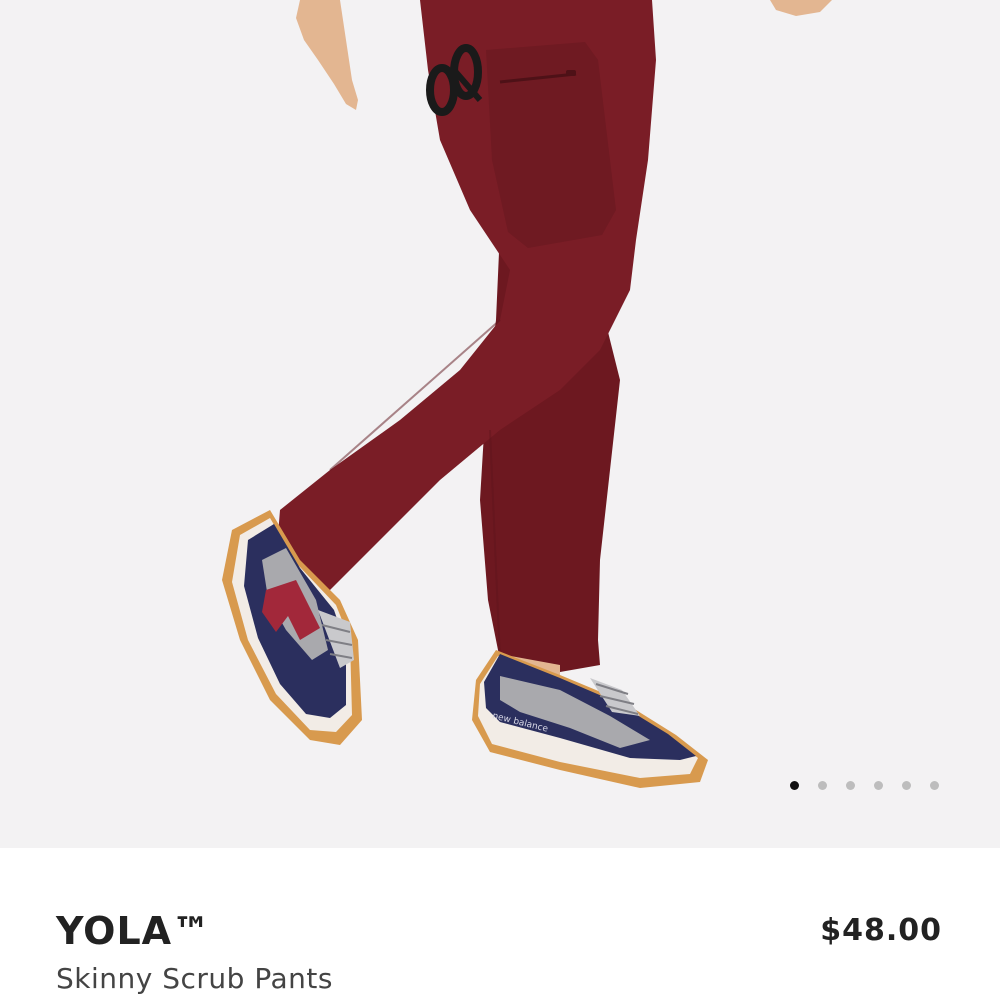 Image resolution: width=1000 pixels, height=1000 pixels. Describe the element at coordinates (864, 785) in the screenshot. I see `image-pagination-dots` at that location.